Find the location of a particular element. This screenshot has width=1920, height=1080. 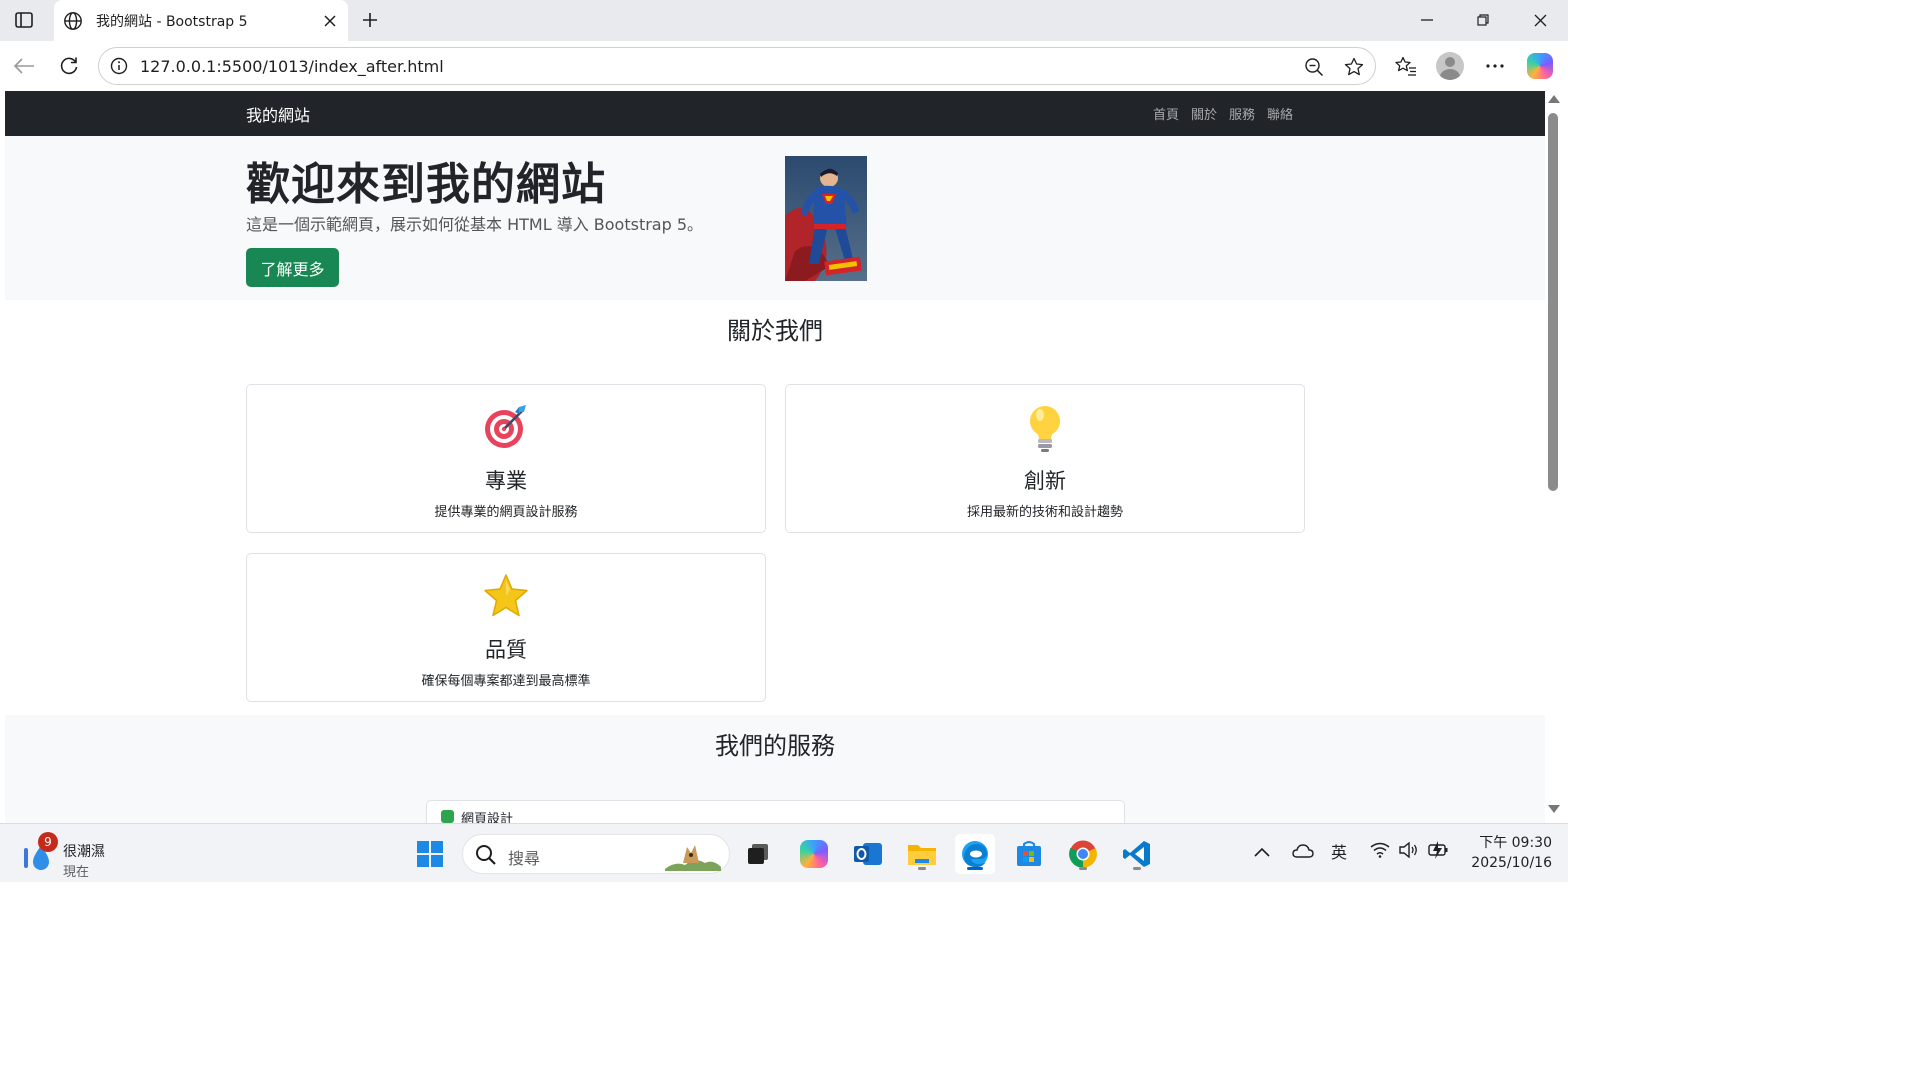

zoom-out-icon is located at coordinates (1314, 67).